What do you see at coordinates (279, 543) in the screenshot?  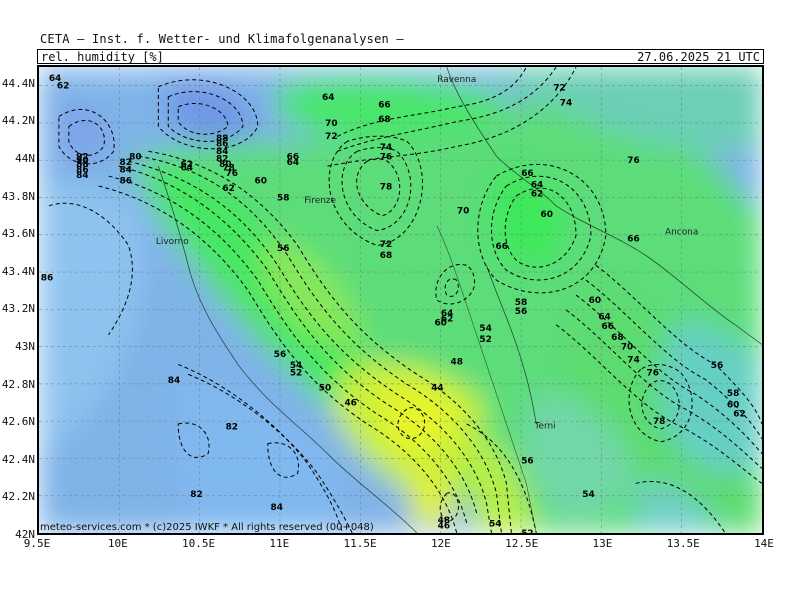 I see `x-tick-label: 11E` at bounding box center [279, 543].